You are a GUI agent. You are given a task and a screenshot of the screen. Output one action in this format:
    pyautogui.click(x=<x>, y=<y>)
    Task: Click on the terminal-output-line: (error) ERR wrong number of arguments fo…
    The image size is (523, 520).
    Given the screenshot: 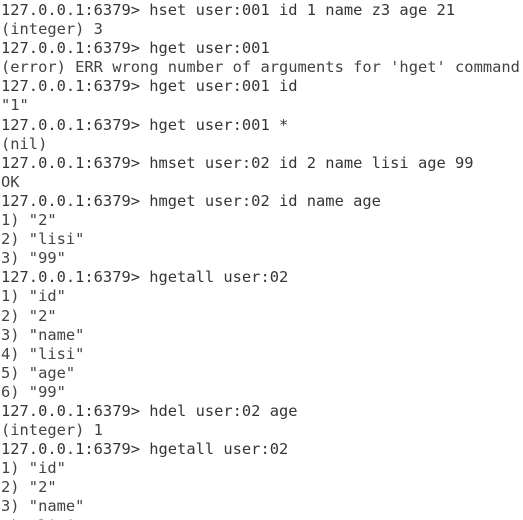 What is the action you would take?
    pyautogui.click(x=260, y=67)
    